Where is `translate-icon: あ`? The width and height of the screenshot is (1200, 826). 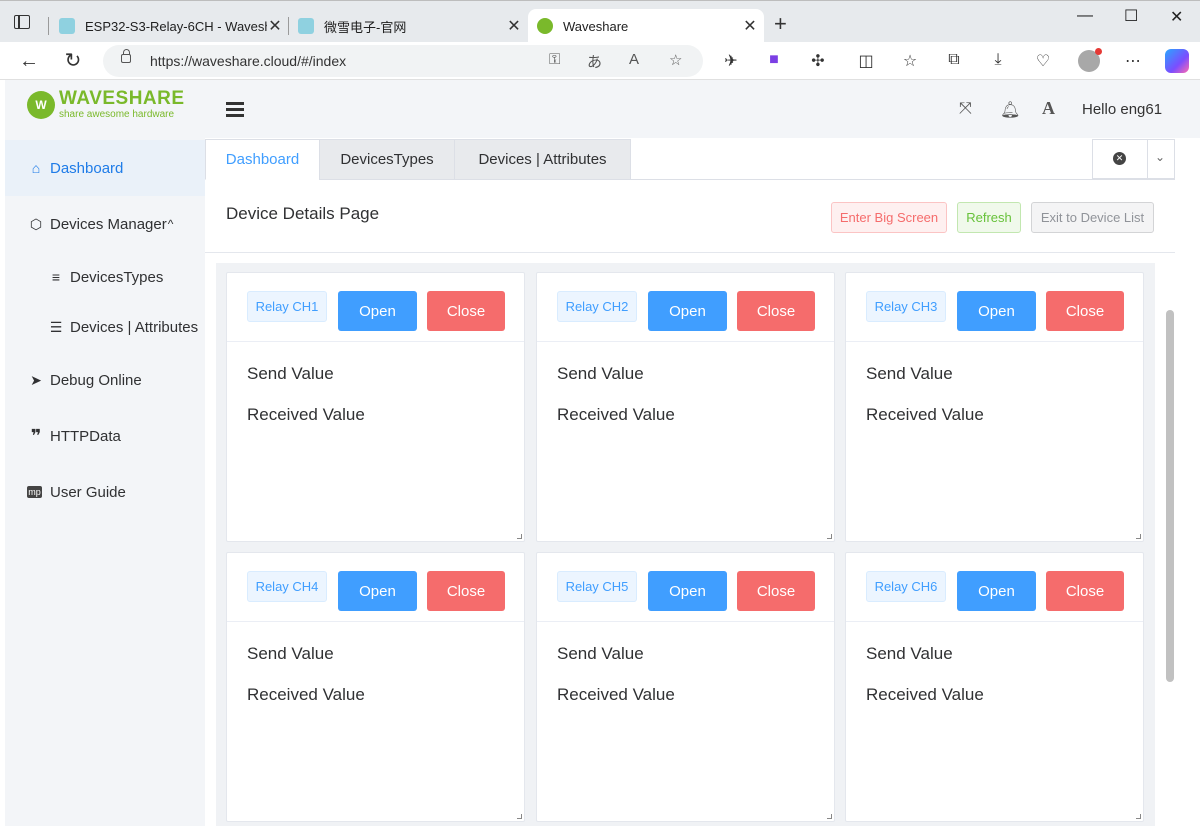
translate-icon: あ is located at coordinates (594, 61).